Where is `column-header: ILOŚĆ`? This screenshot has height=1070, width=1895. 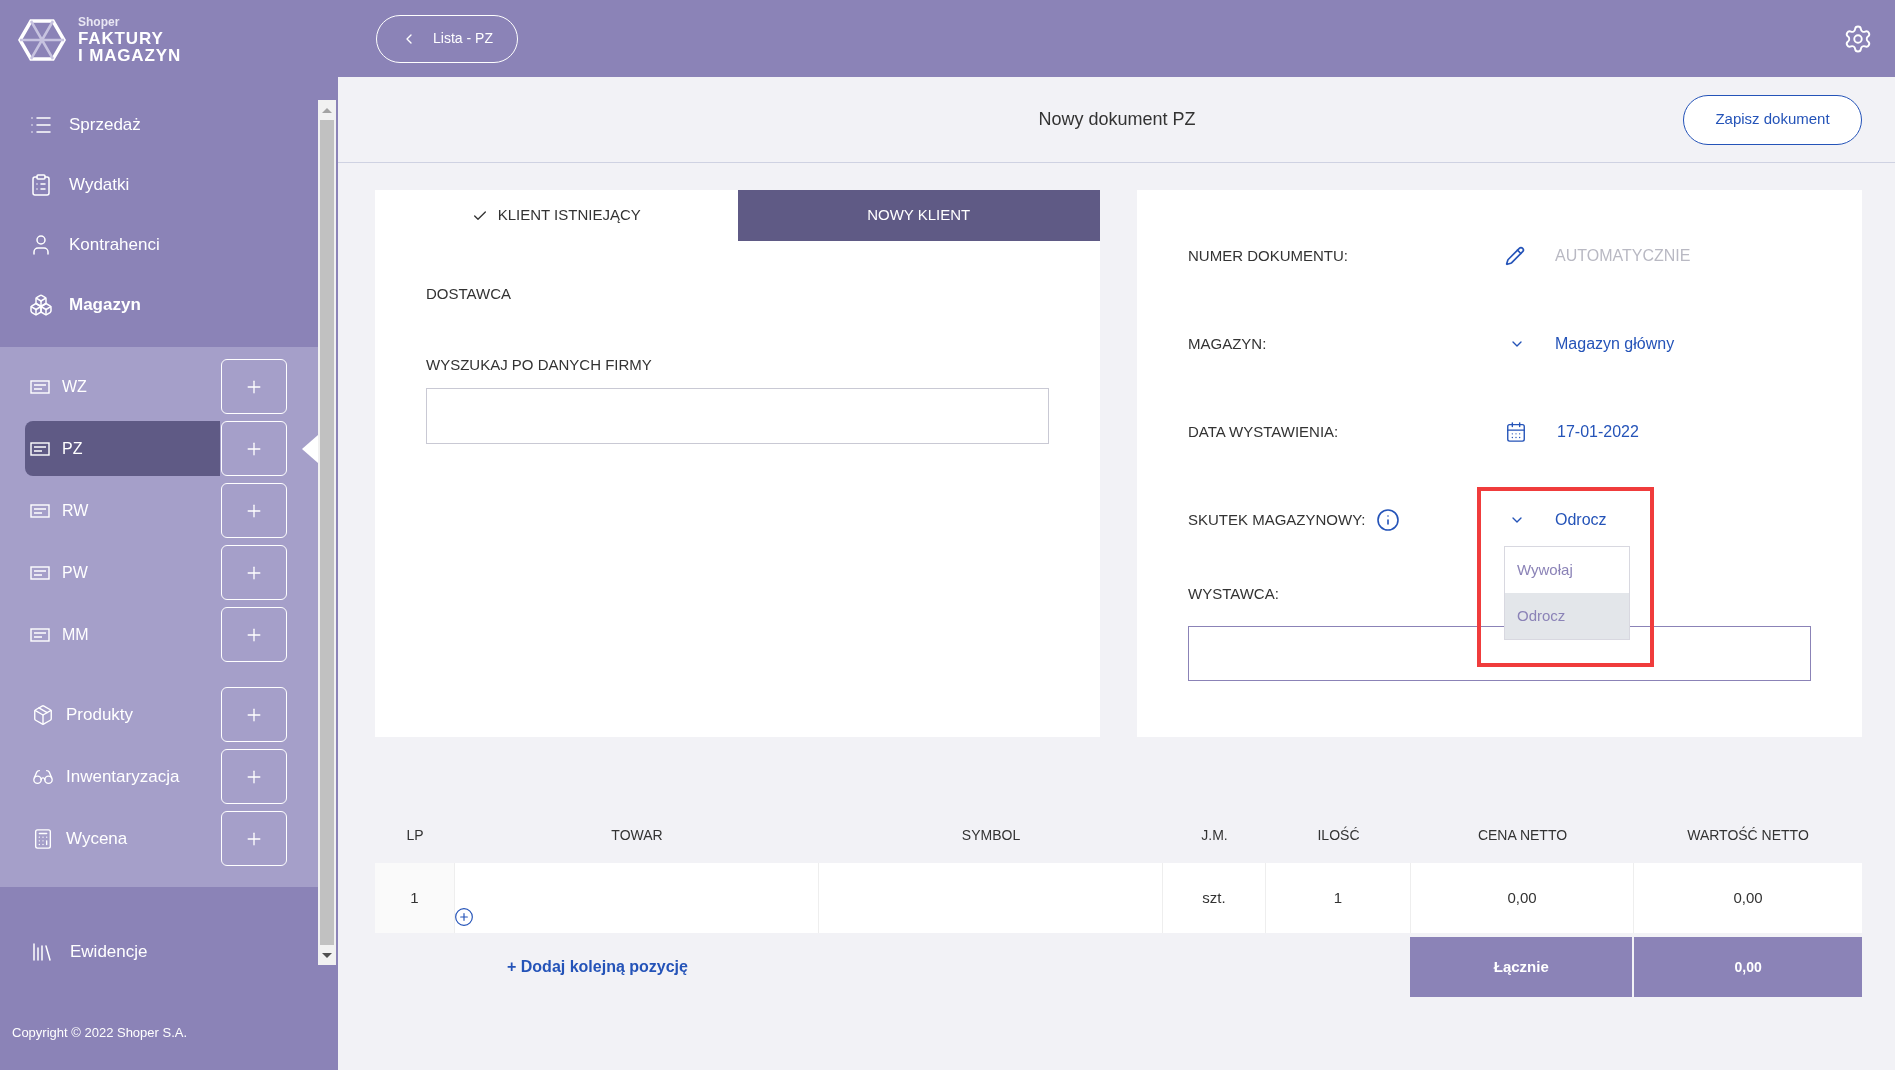
column-header: ILOŚĆ is located at coordinates (1338, 835).